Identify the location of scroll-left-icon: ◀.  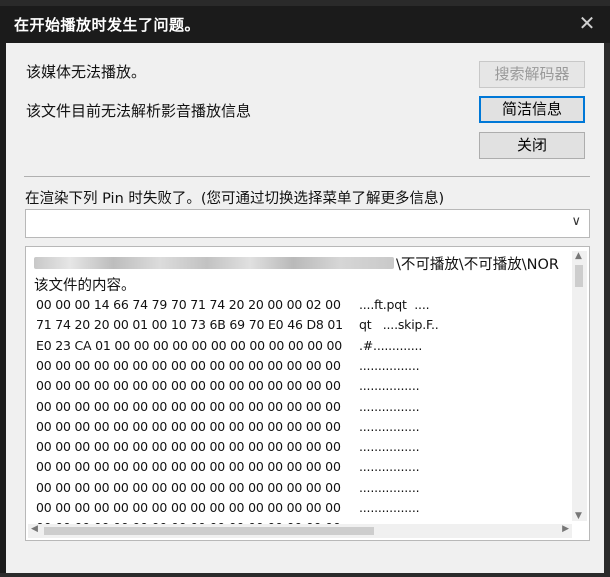
(34, 529).